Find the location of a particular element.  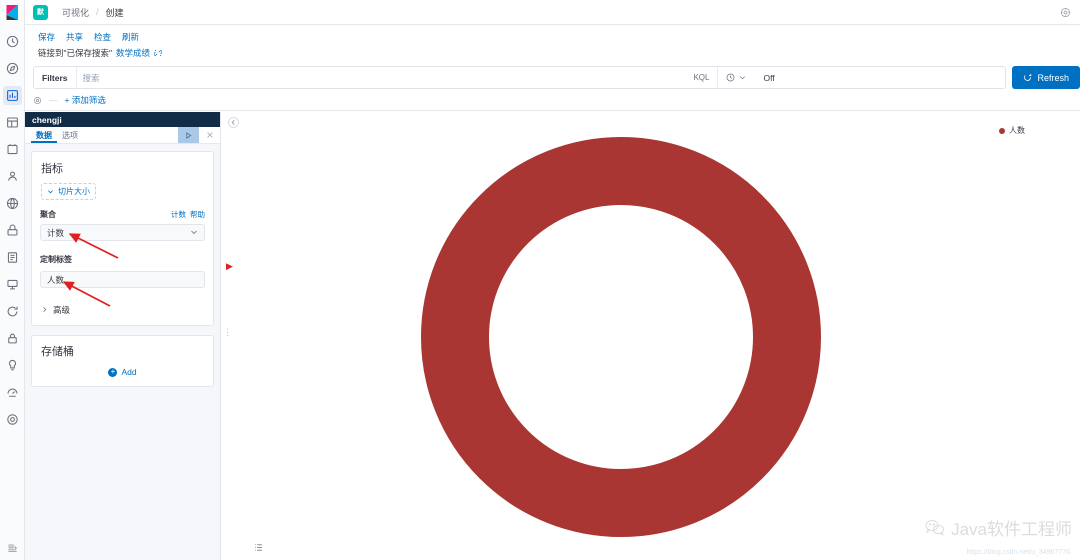

advanced-accordion: 高级 is located at coordinates (122, 308).